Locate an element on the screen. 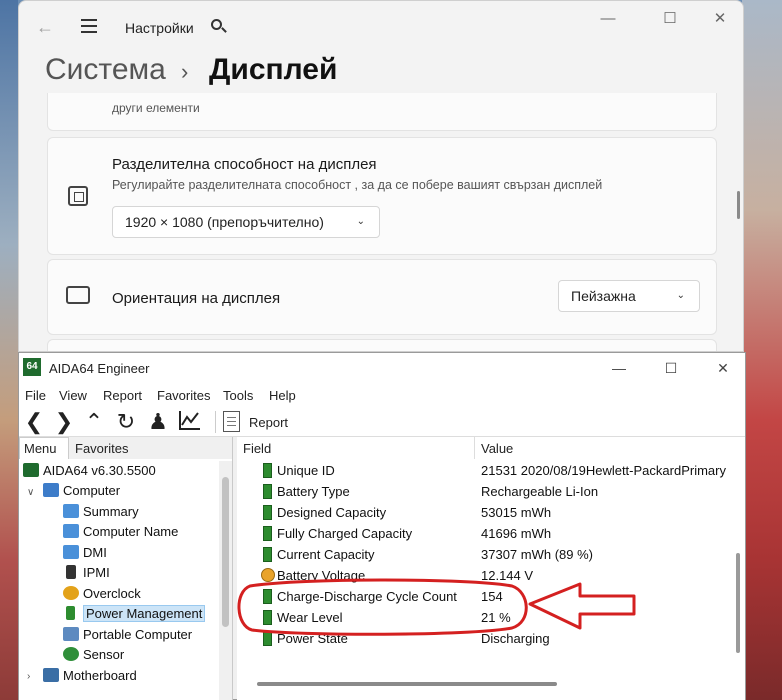 This screenshot has height=700, width=782. details-horizontal-scrollbar is located at coordinates (493, 684).